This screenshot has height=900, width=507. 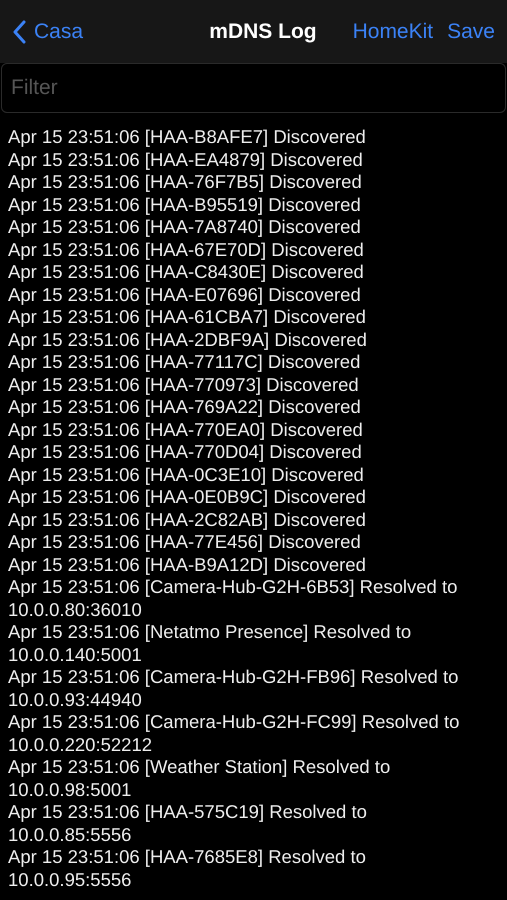 What do you see at coordinates (200, 778) in the screenshot?
I see `log-entry: Apr 15 23:51:06 [Weather Station] Resolved to 10.0.0.98:5001` at bounding box center [200, 778].